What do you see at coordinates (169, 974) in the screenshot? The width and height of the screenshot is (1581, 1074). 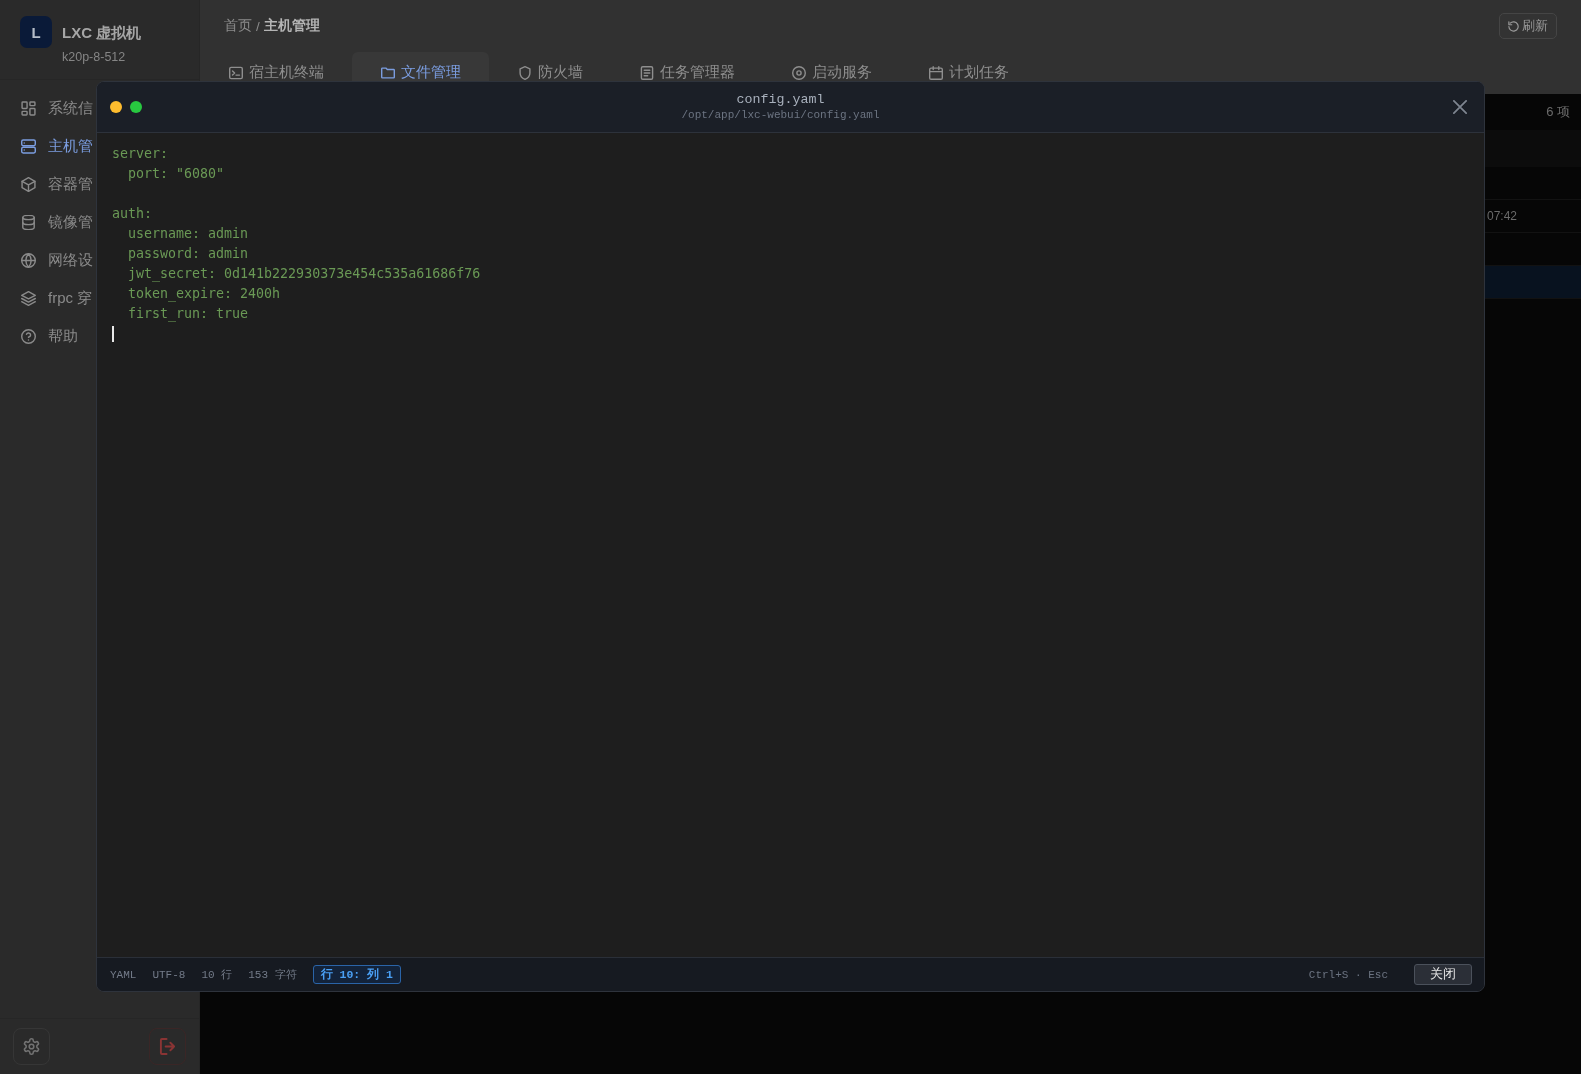 I see `encoding-label: UTF-8` at bounding box center [169, 974].